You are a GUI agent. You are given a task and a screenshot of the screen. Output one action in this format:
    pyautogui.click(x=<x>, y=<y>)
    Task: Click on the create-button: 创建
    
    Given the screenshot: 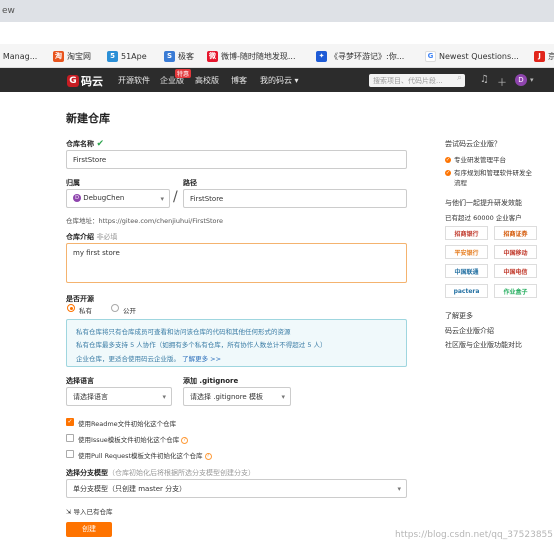 What is the action you would take?
    pyautogui.click(x=89, y=529)
    